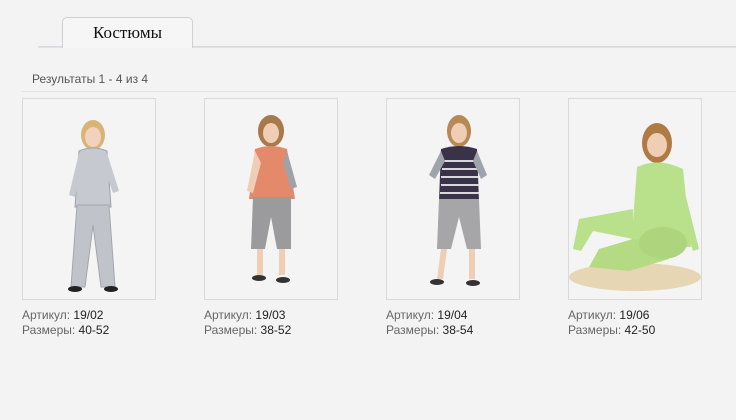 The image size is (736, 420). I want to click on product-card: Артикул: 19/03 Размеры: 38-52, so click(289, 218).